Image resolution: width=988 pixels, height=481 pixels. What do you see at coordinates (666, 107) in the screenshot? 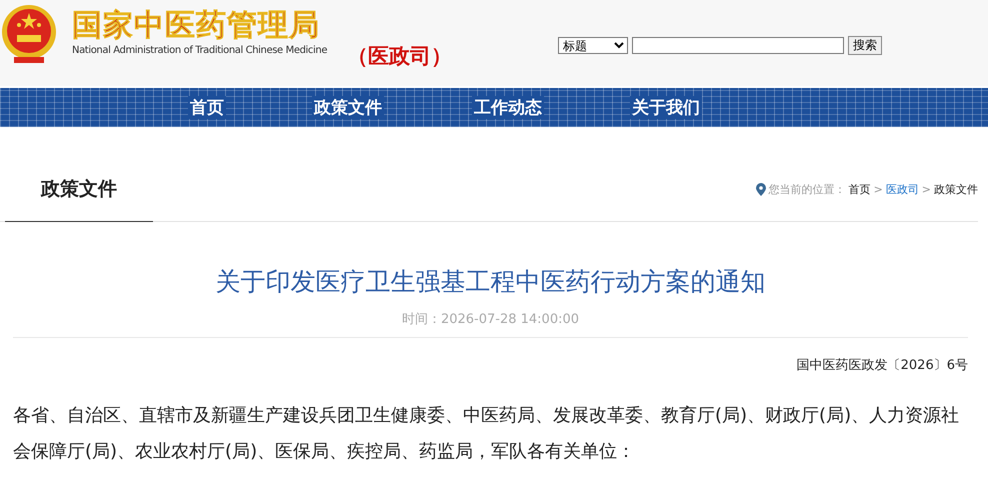
I see `nav-link: 关于我们` at bounding box center [666, 107].